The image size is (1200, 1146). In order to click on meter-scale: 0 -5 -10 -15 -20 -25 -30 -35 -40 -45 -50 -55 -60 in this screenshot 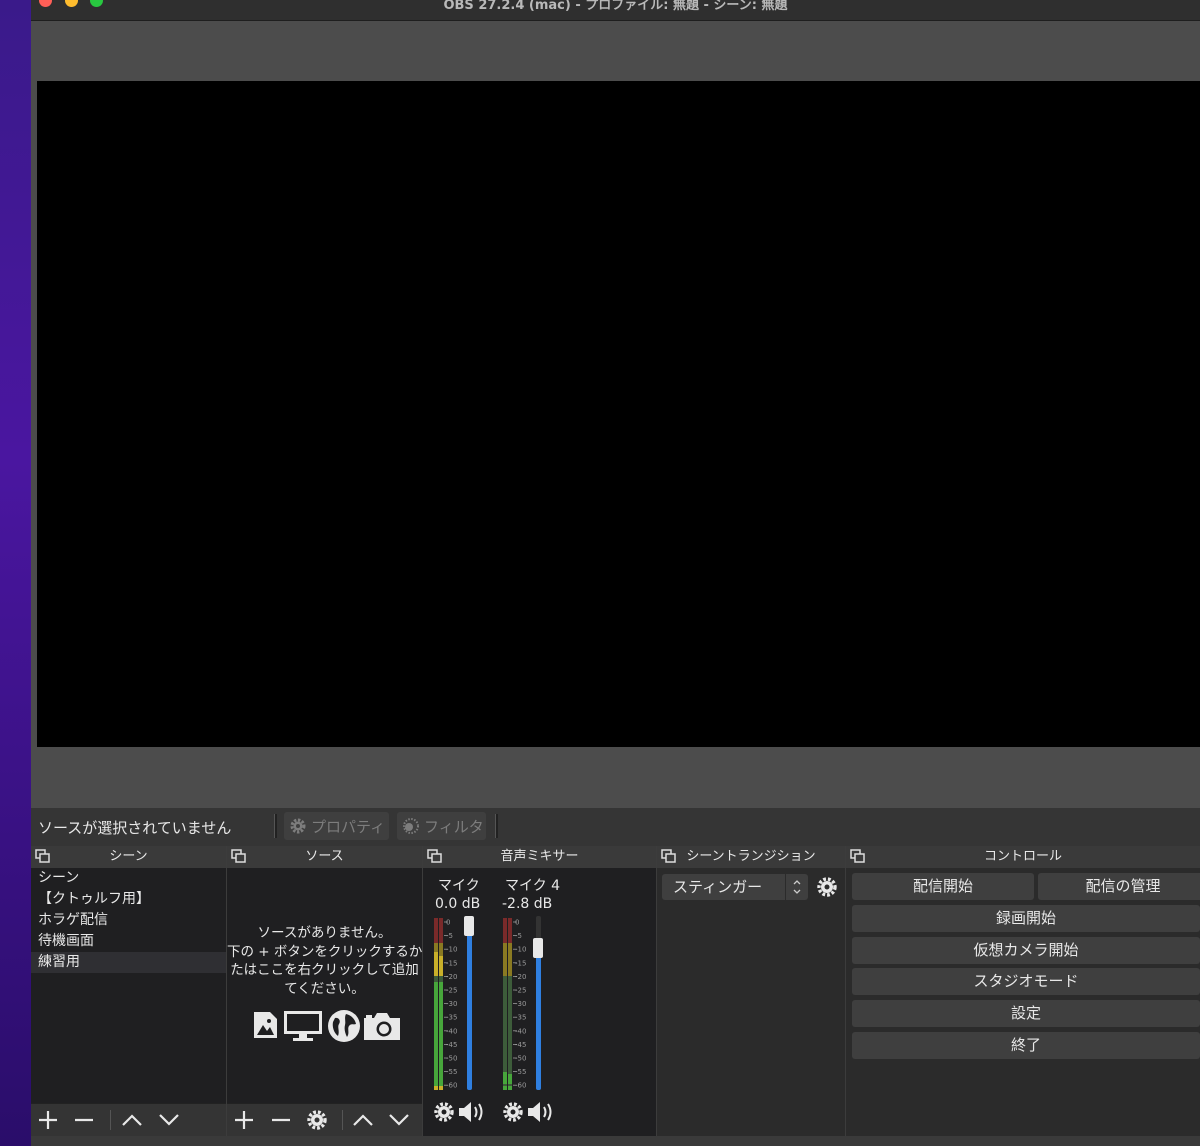, I will do `click(450, 1004)`.